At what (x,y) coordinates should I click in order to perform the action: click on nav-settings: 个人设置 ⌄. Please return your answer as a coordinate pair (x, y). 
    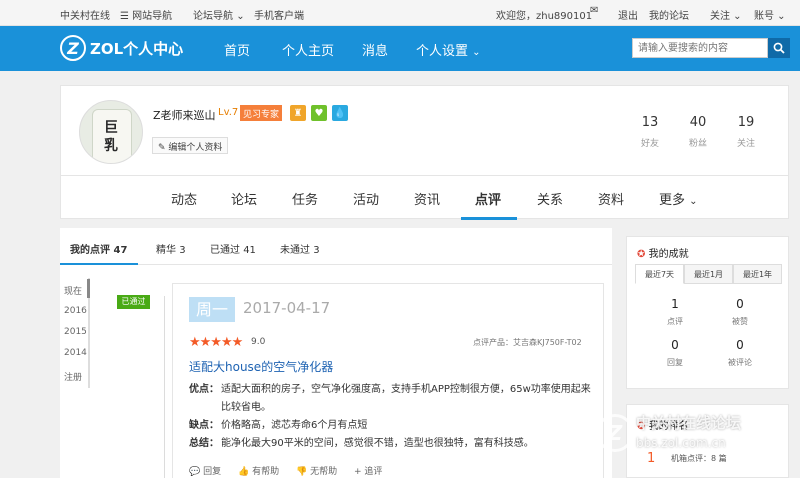
    Looking at the image, I should click on (448, 49).